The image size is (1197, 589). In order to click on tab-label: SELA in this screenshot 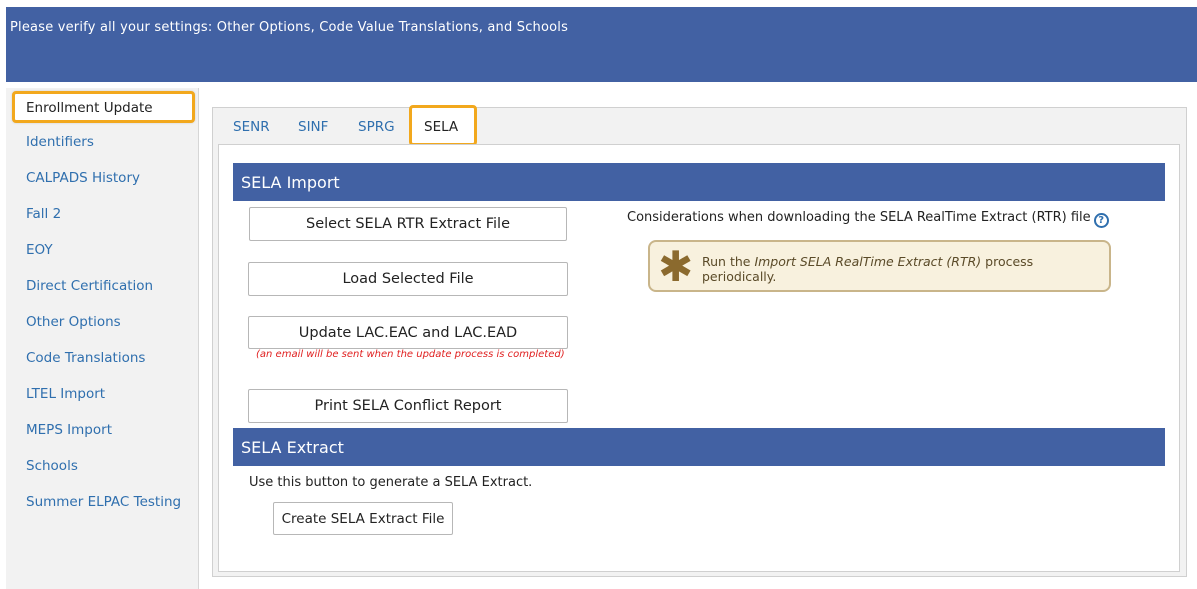, I will do `click(441, 127)`.